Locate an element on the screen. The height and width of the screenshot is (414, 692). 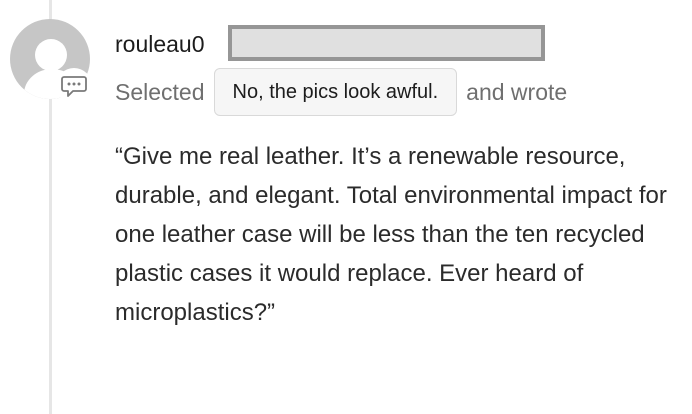
speech-bubble-icon is located at coordinates (74, 86).